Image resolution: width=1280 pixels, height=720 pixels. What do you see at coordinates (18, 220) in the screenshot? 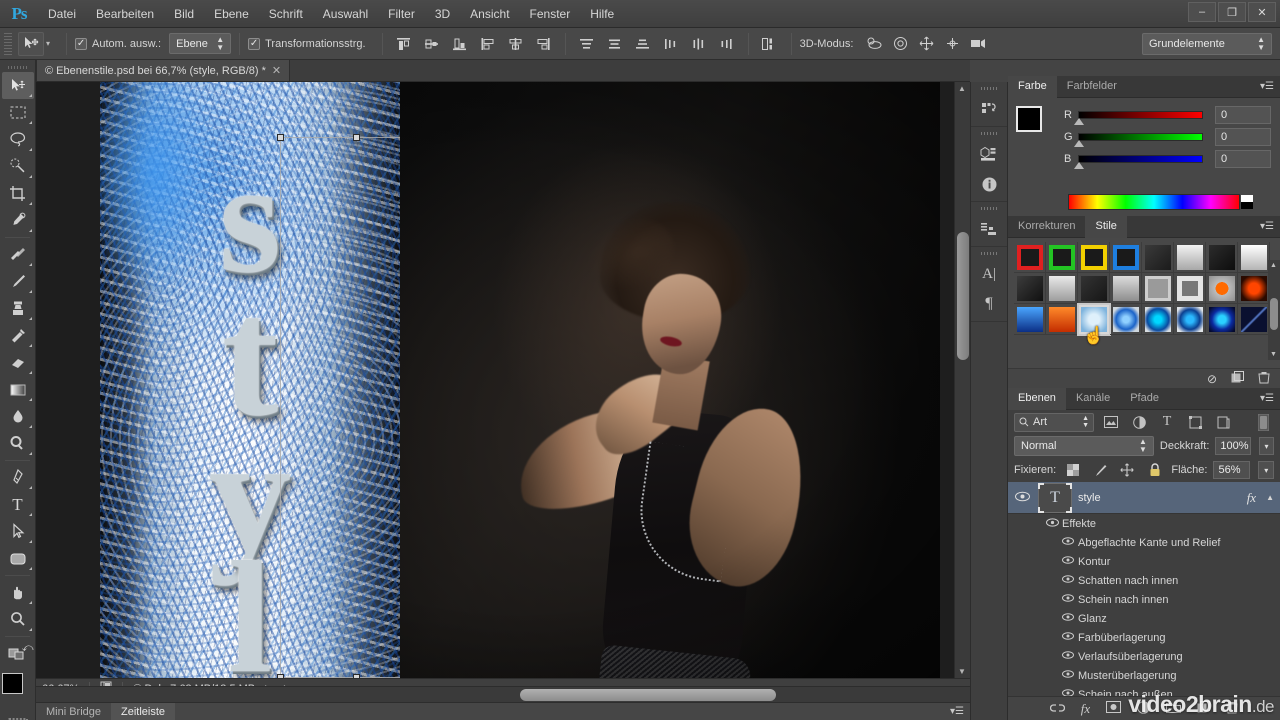
I see `tool-eyedropper` at bounding box center [18, 220].